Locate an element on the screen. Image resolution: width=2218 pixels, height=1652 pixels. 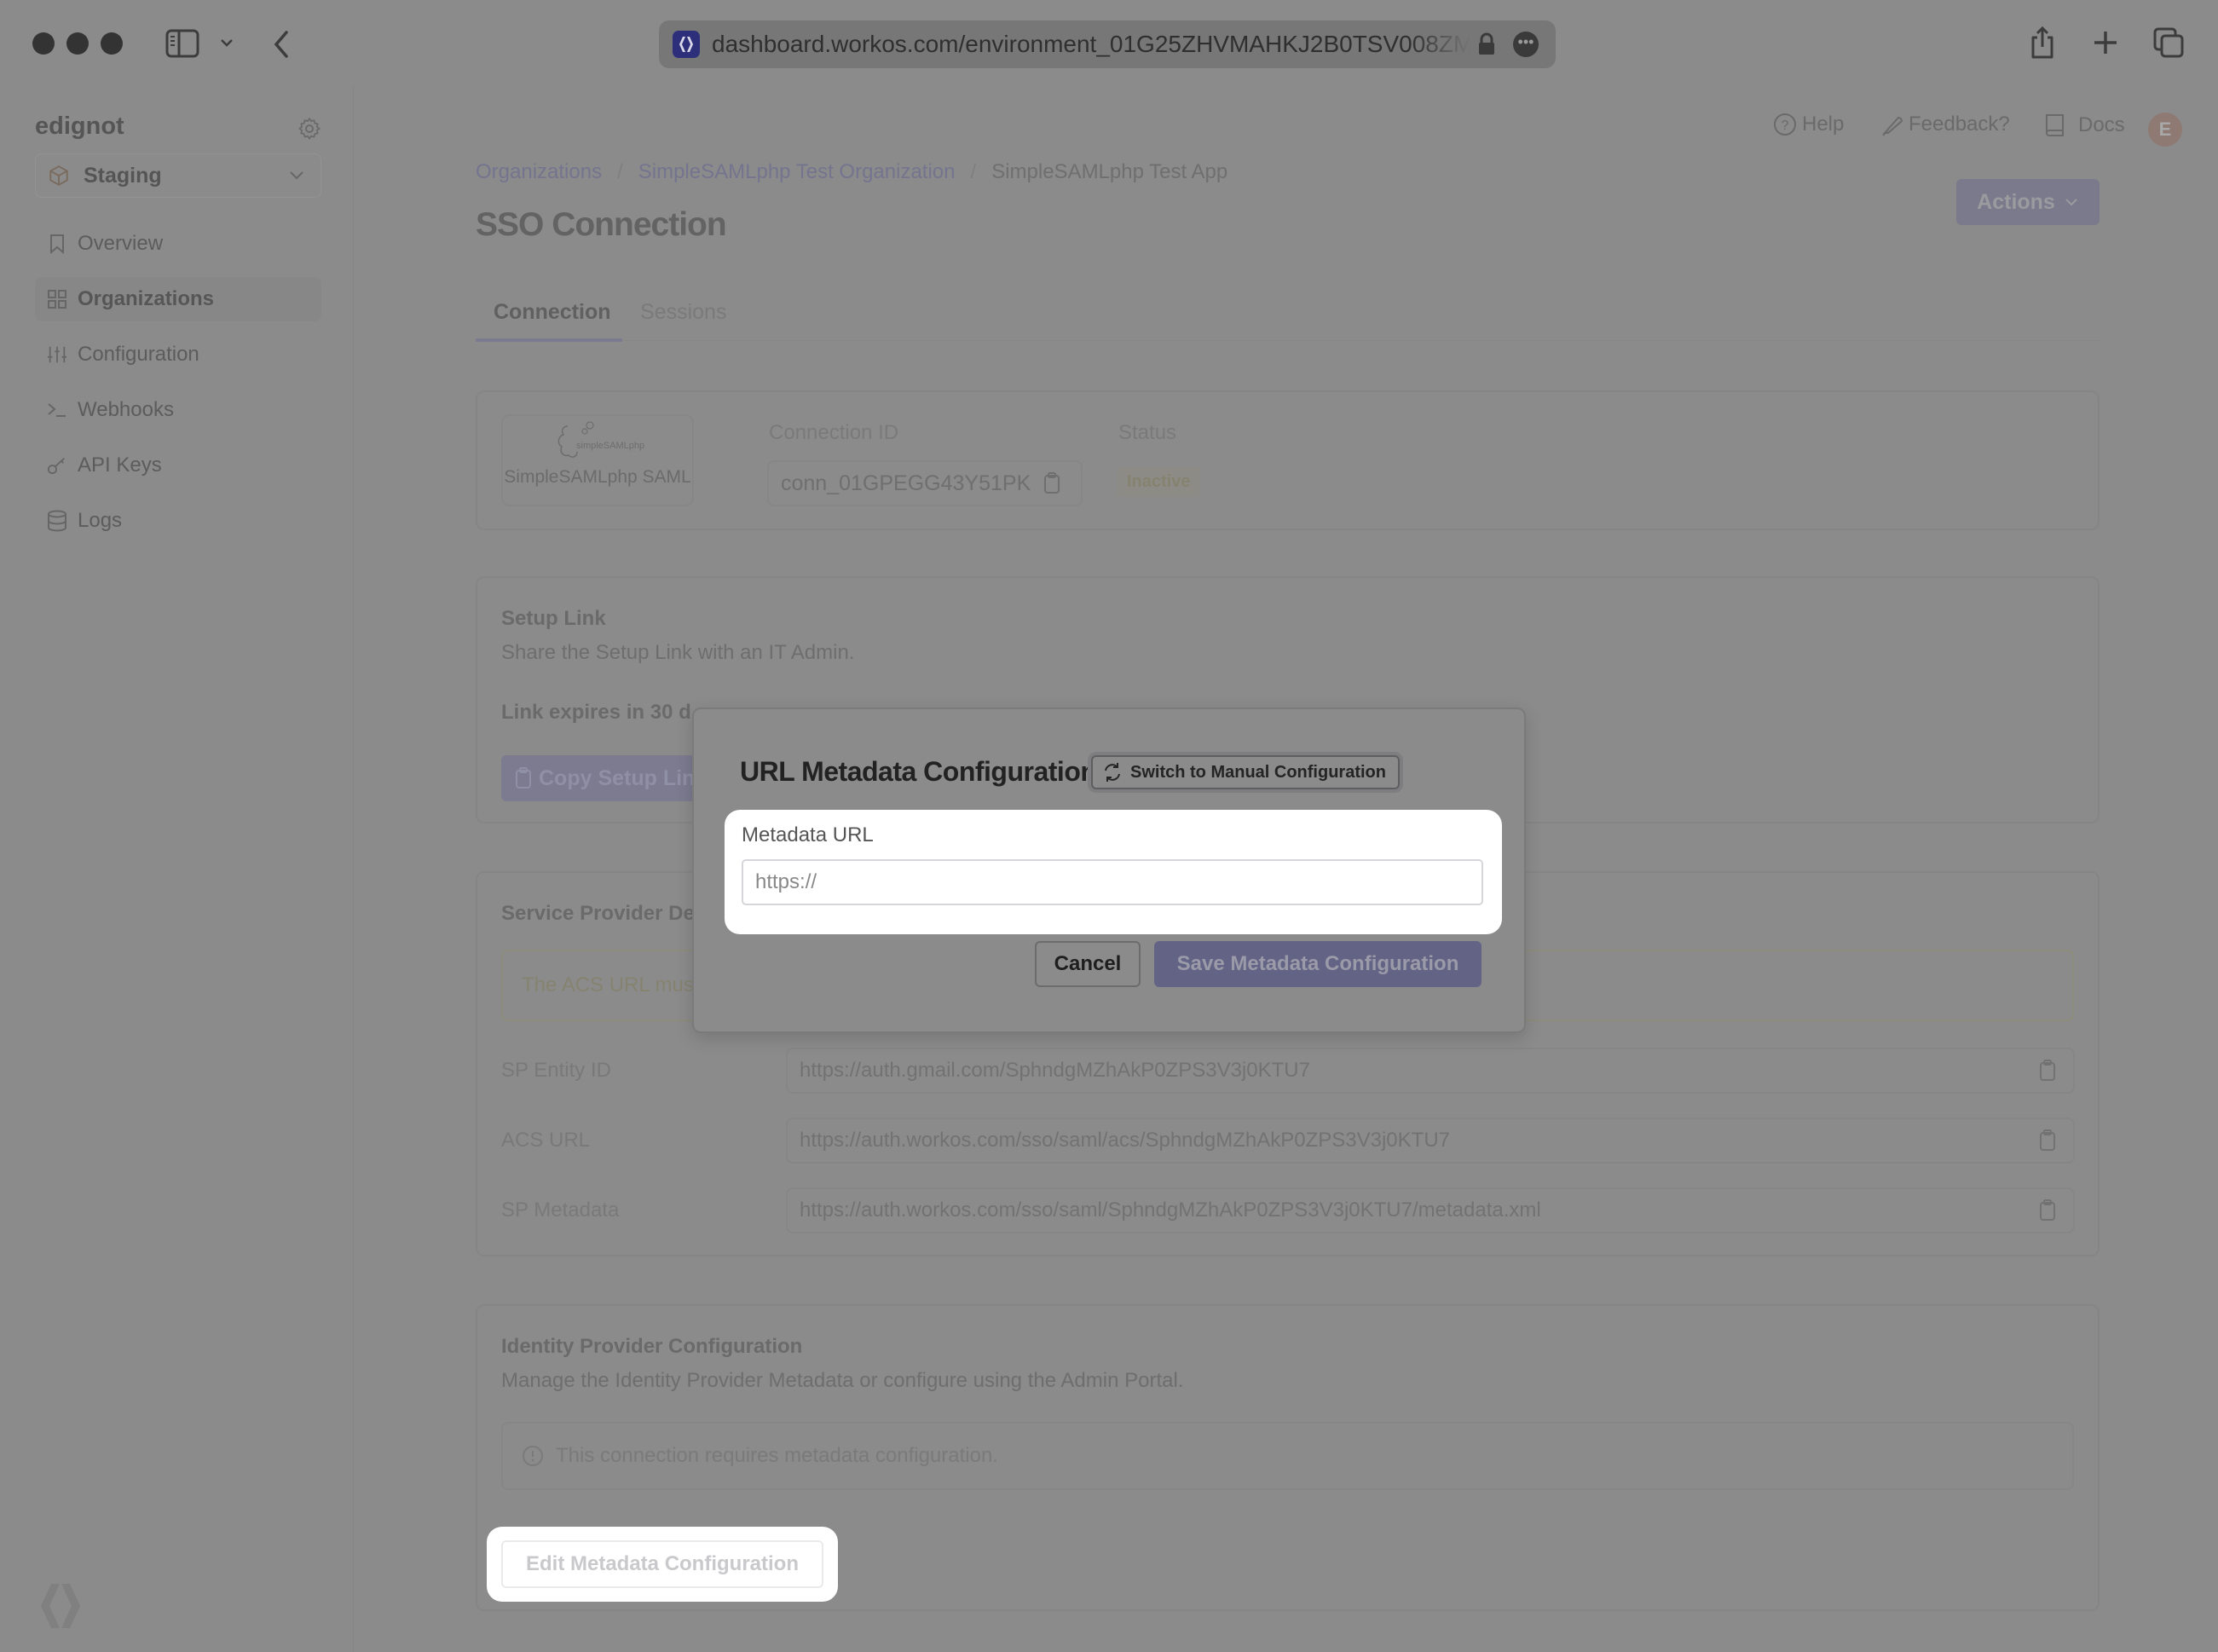
copy-setup-link-label: Copy Setup Lin is located at coordinates (617, 777).